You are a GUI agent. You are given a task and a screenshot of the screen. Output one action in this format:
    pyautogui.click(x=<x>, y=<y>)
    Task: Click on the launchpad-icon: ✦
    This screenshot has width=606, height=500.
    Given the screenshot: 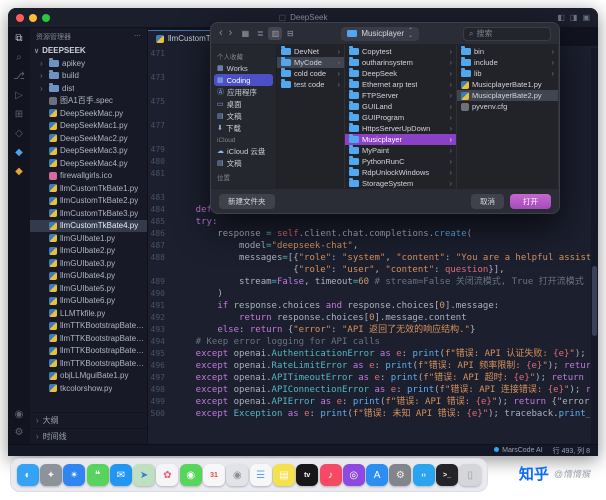 What is the action you would take?
    pyautogui.click(x=50, y=475)
    